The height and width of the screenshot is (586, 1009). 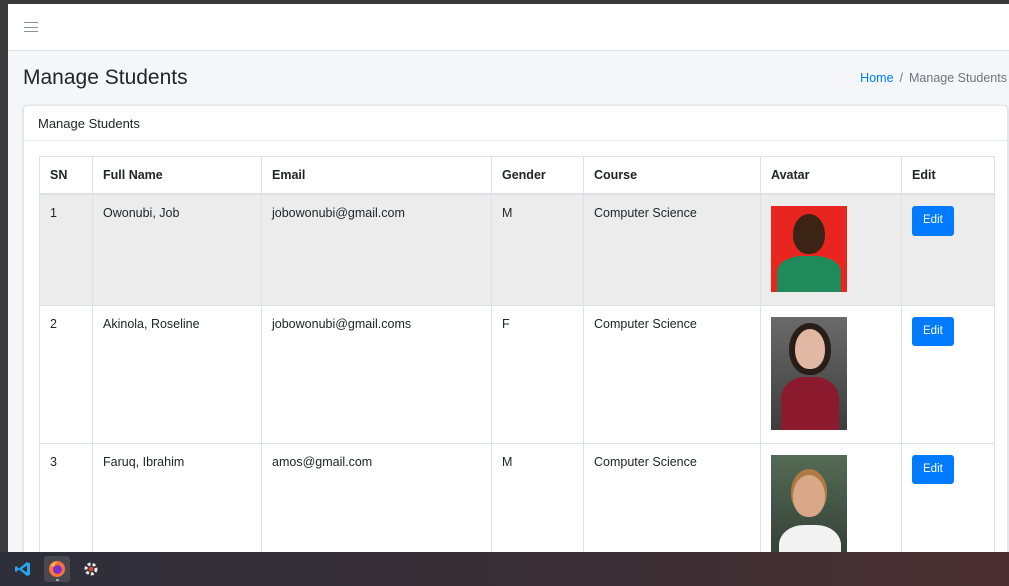 I want to click on os-taskbar, so click(x=504, y=569).